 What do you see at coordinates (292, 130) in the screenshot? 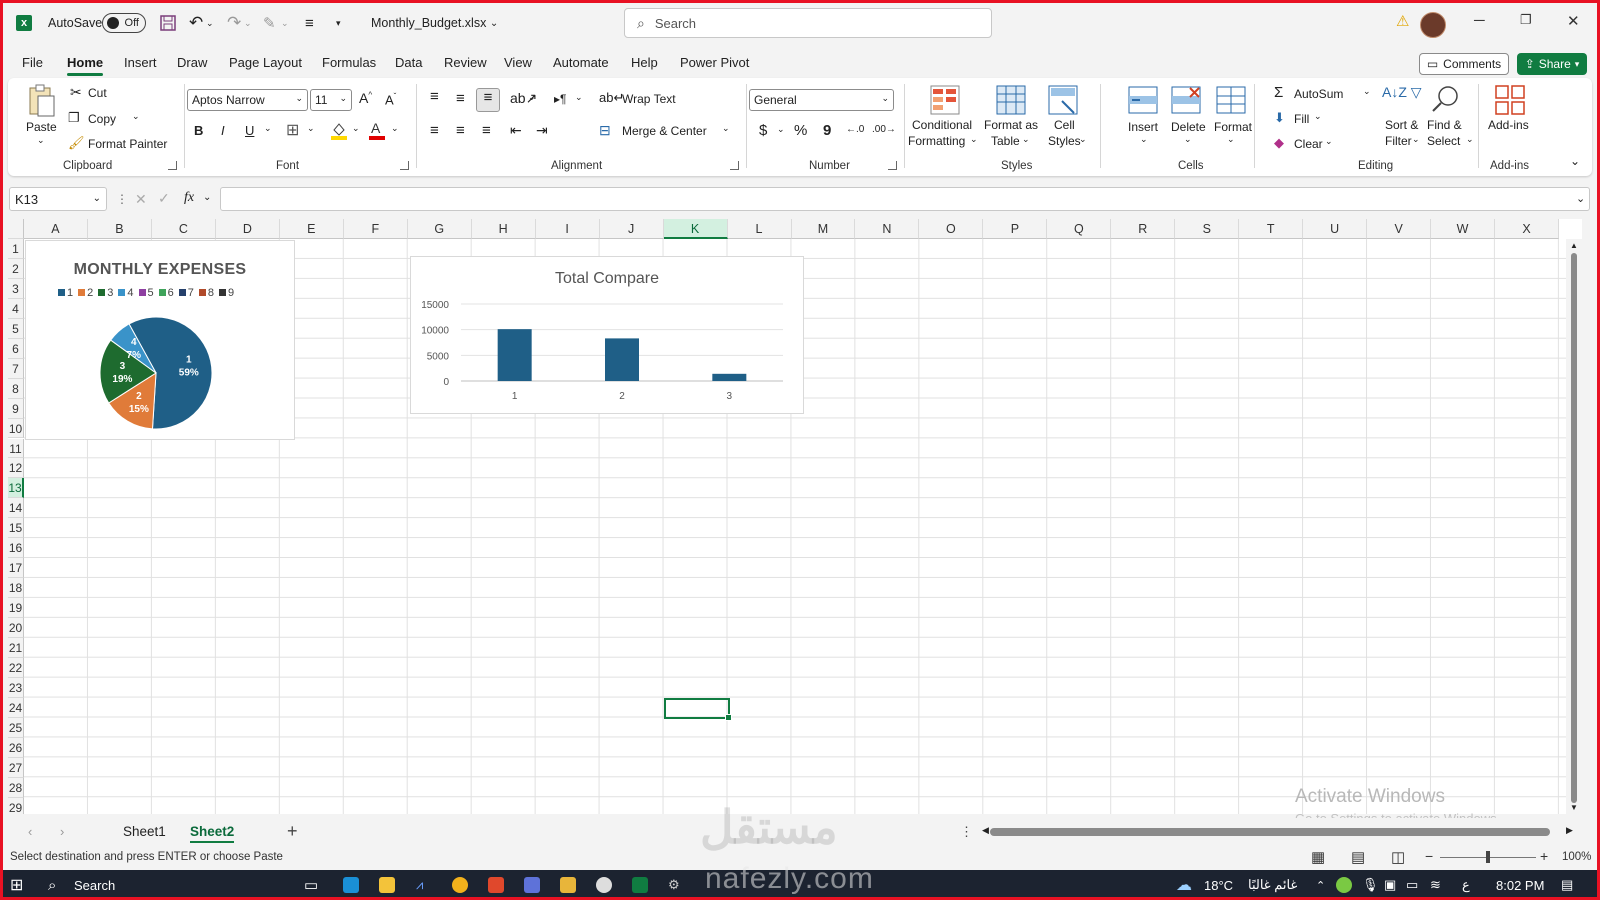
I see `borders-icon: ⊞` at bounding box center [292, 130].